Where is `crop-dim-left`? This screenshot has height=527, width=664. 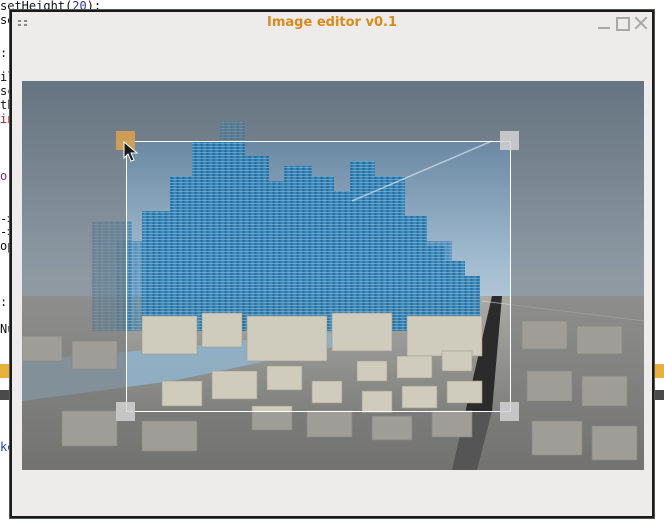 crop-dim-left is located at coordinates (74, 276).